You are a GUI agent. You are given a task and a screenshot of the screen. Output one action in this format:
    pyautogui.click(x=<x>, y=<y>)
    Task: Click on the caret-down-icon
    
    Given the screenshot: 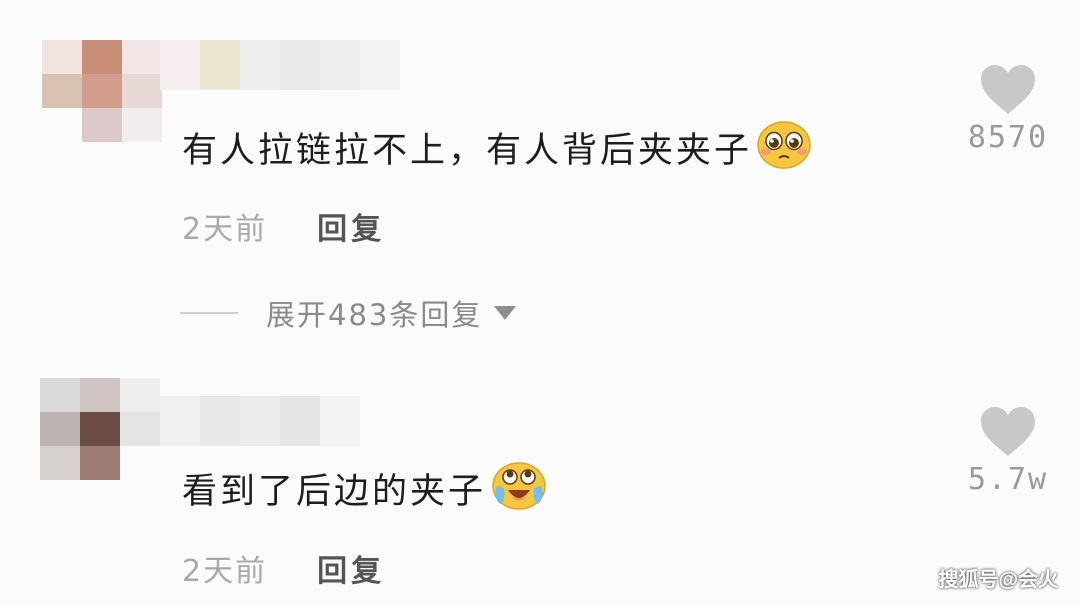 What is the action you would take?
    pyautogui.click(x=505, y=313)
    